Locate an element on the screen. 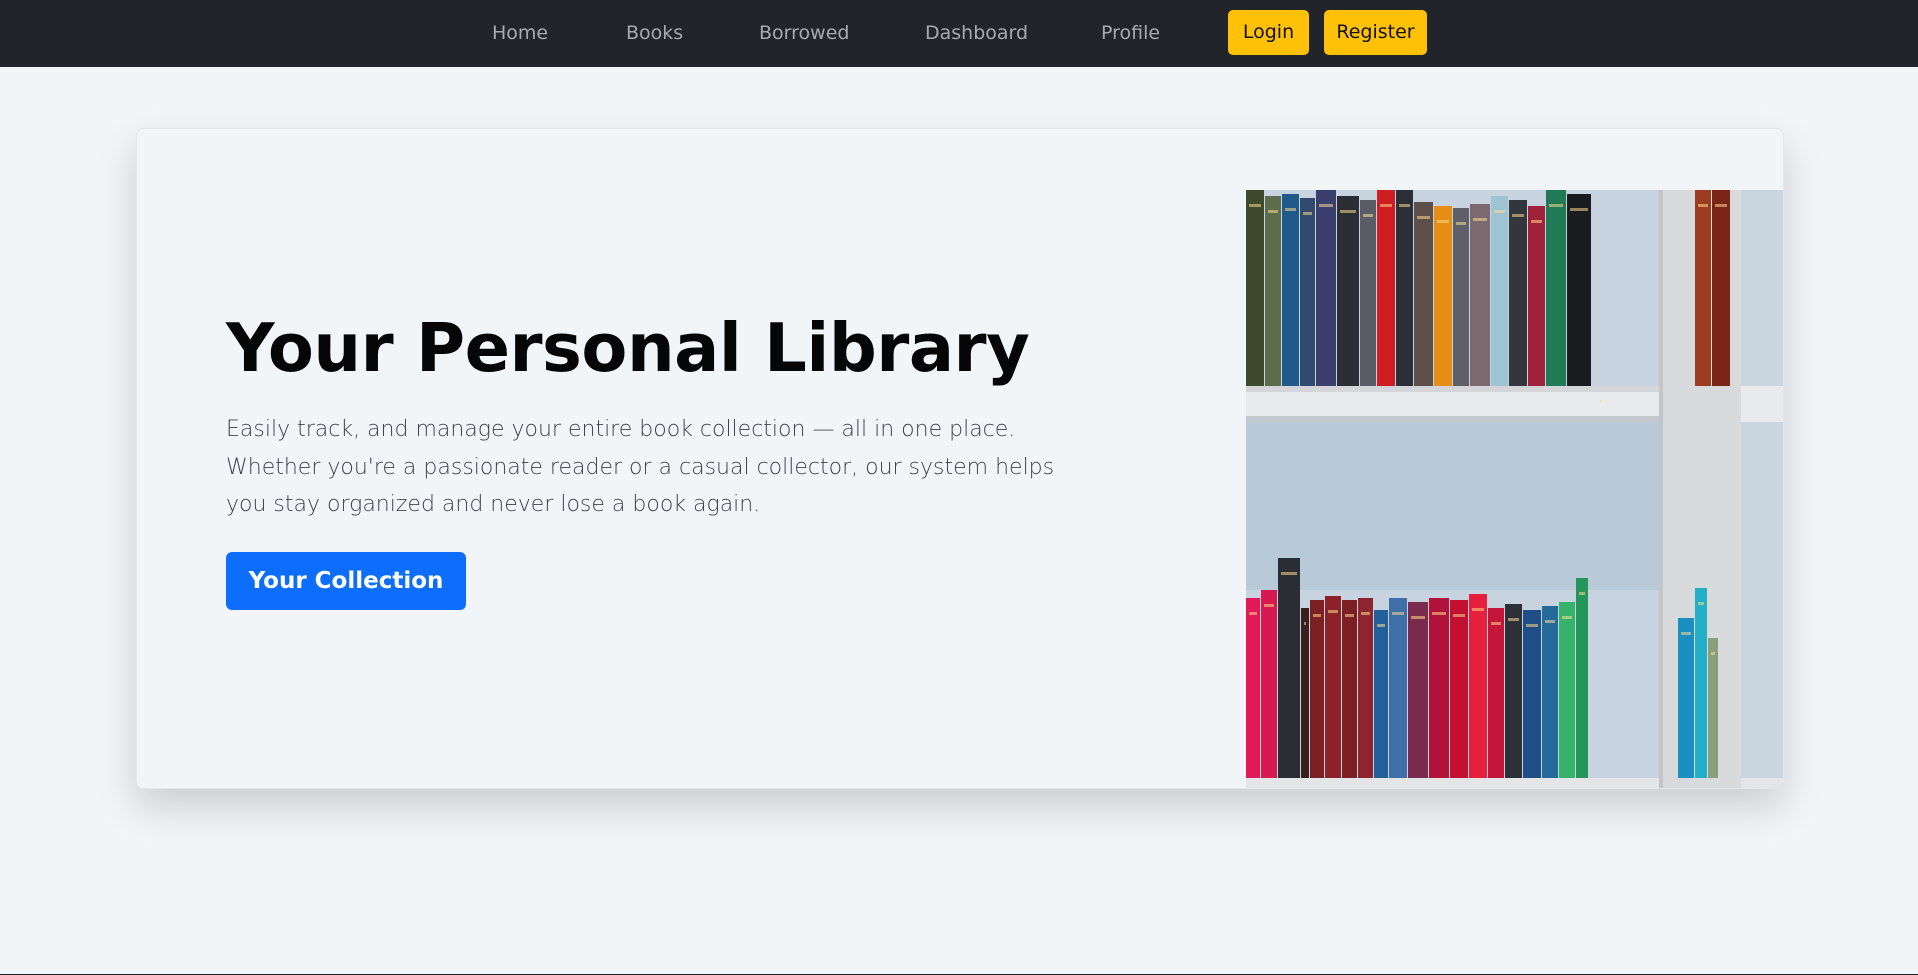  hero-title: Your Personal Library is located at coordinates (628, 348).